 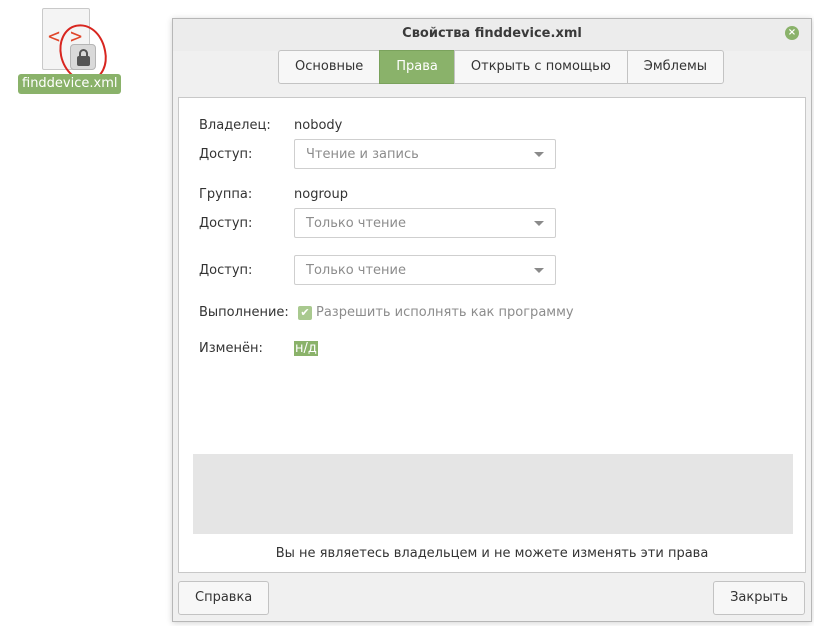 What do you see at coordinates (493, 494) in the screenshot?
I see `info-area` at bounding box center [493, 494].